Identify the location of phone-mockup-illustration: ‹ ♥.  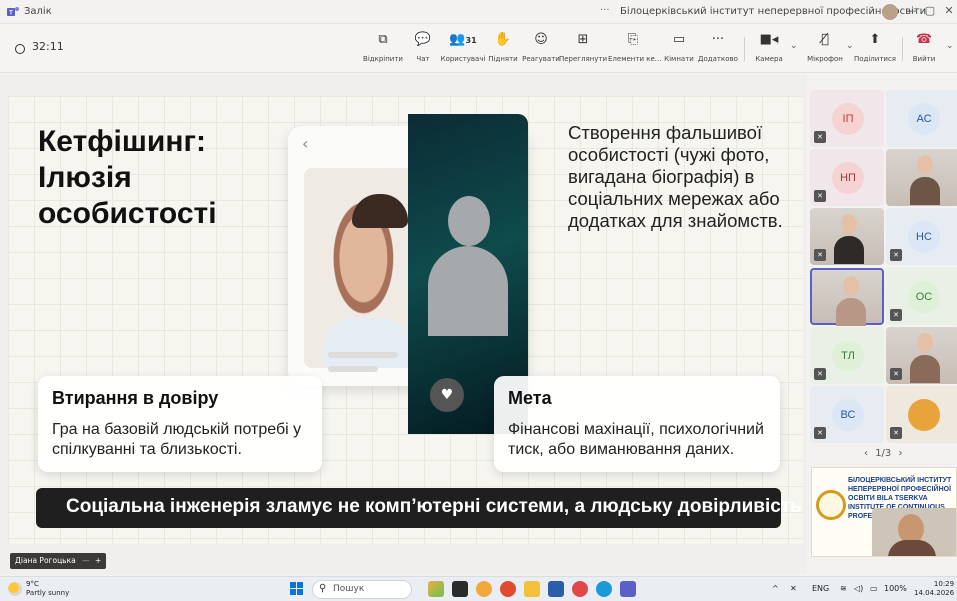
(408, 274).